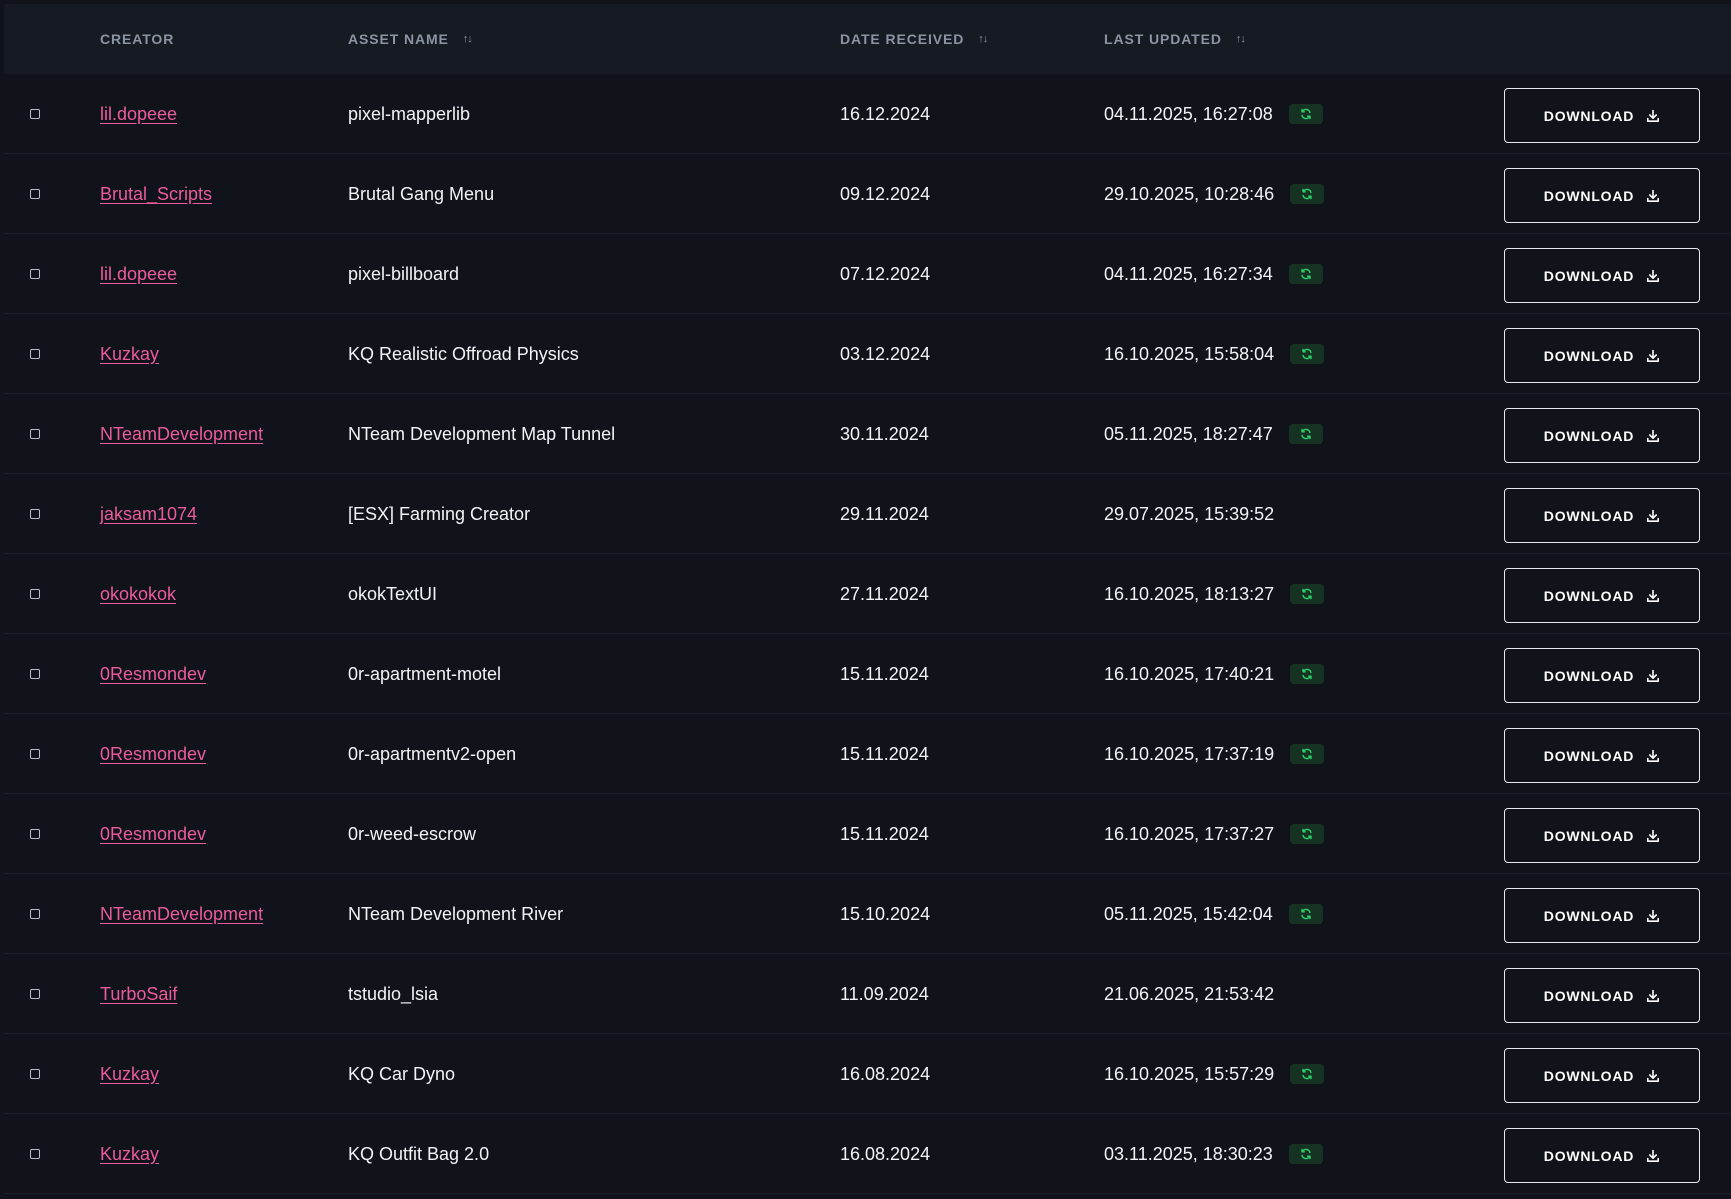 This screenshot has width=1731, height=1199. I want to click on asset-name-cell: 0r-apartment-motel, so click(424, 674).